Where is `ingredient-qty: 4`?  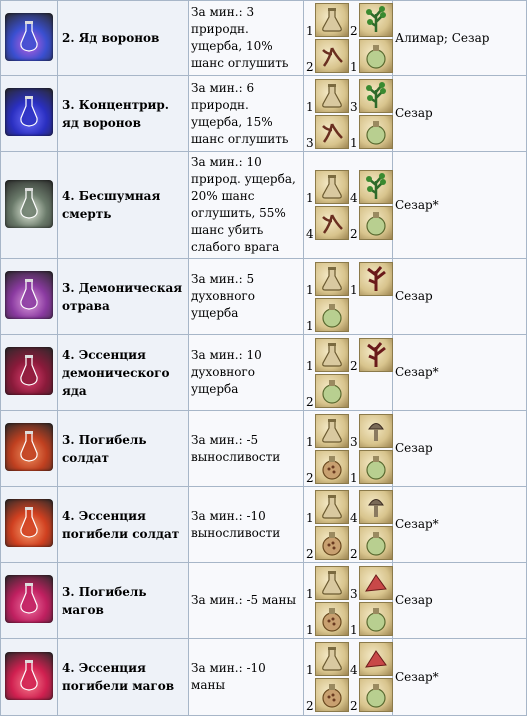 ingredient-qty: 4 is located at coordinates (310, 234).